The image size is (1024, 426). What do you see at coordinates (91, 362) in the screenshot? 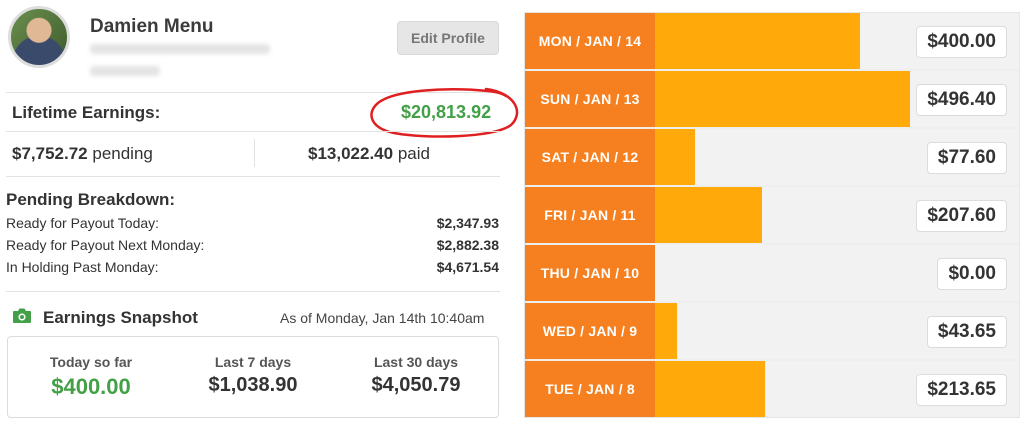
I see `snapshot-label: Today so far` at bounding box center [91, 362].